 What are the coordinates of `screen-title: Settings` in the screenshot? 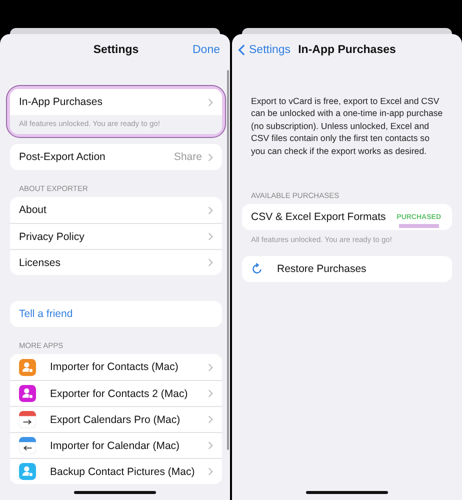 It's located at (116, 50).